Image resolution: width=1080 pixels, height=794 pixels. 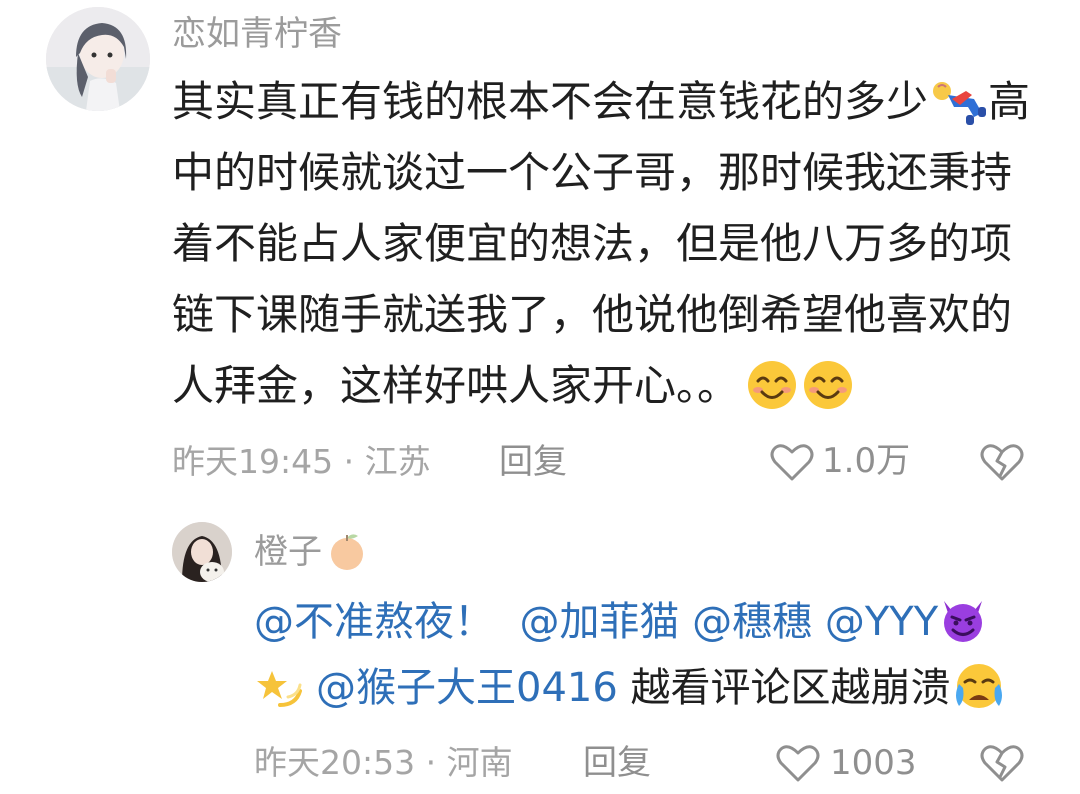 I want to click on mention-link: @YYY, so click(x=881, y=622).